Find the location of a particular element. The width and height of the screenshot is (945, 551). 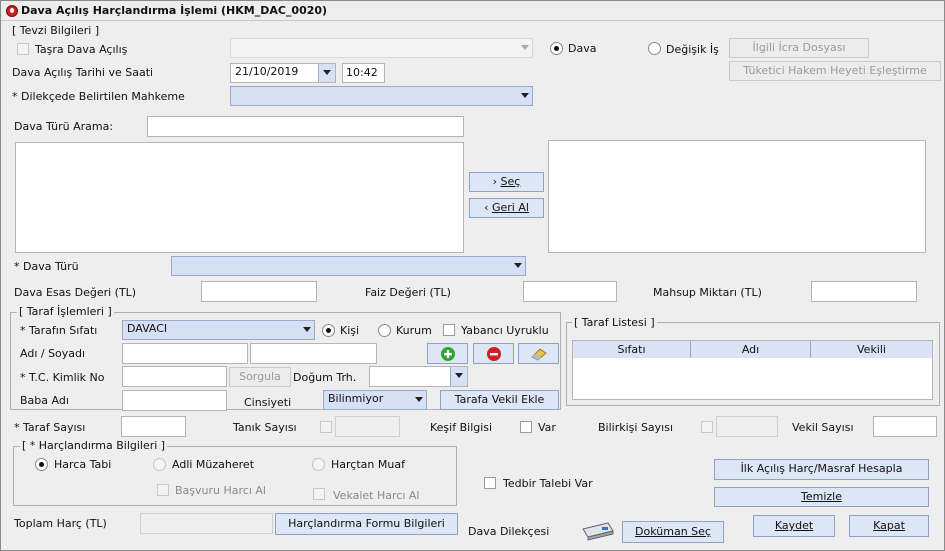

dokuman-sec-button-label: Doküman Seç is located at coordinates (673, 531).